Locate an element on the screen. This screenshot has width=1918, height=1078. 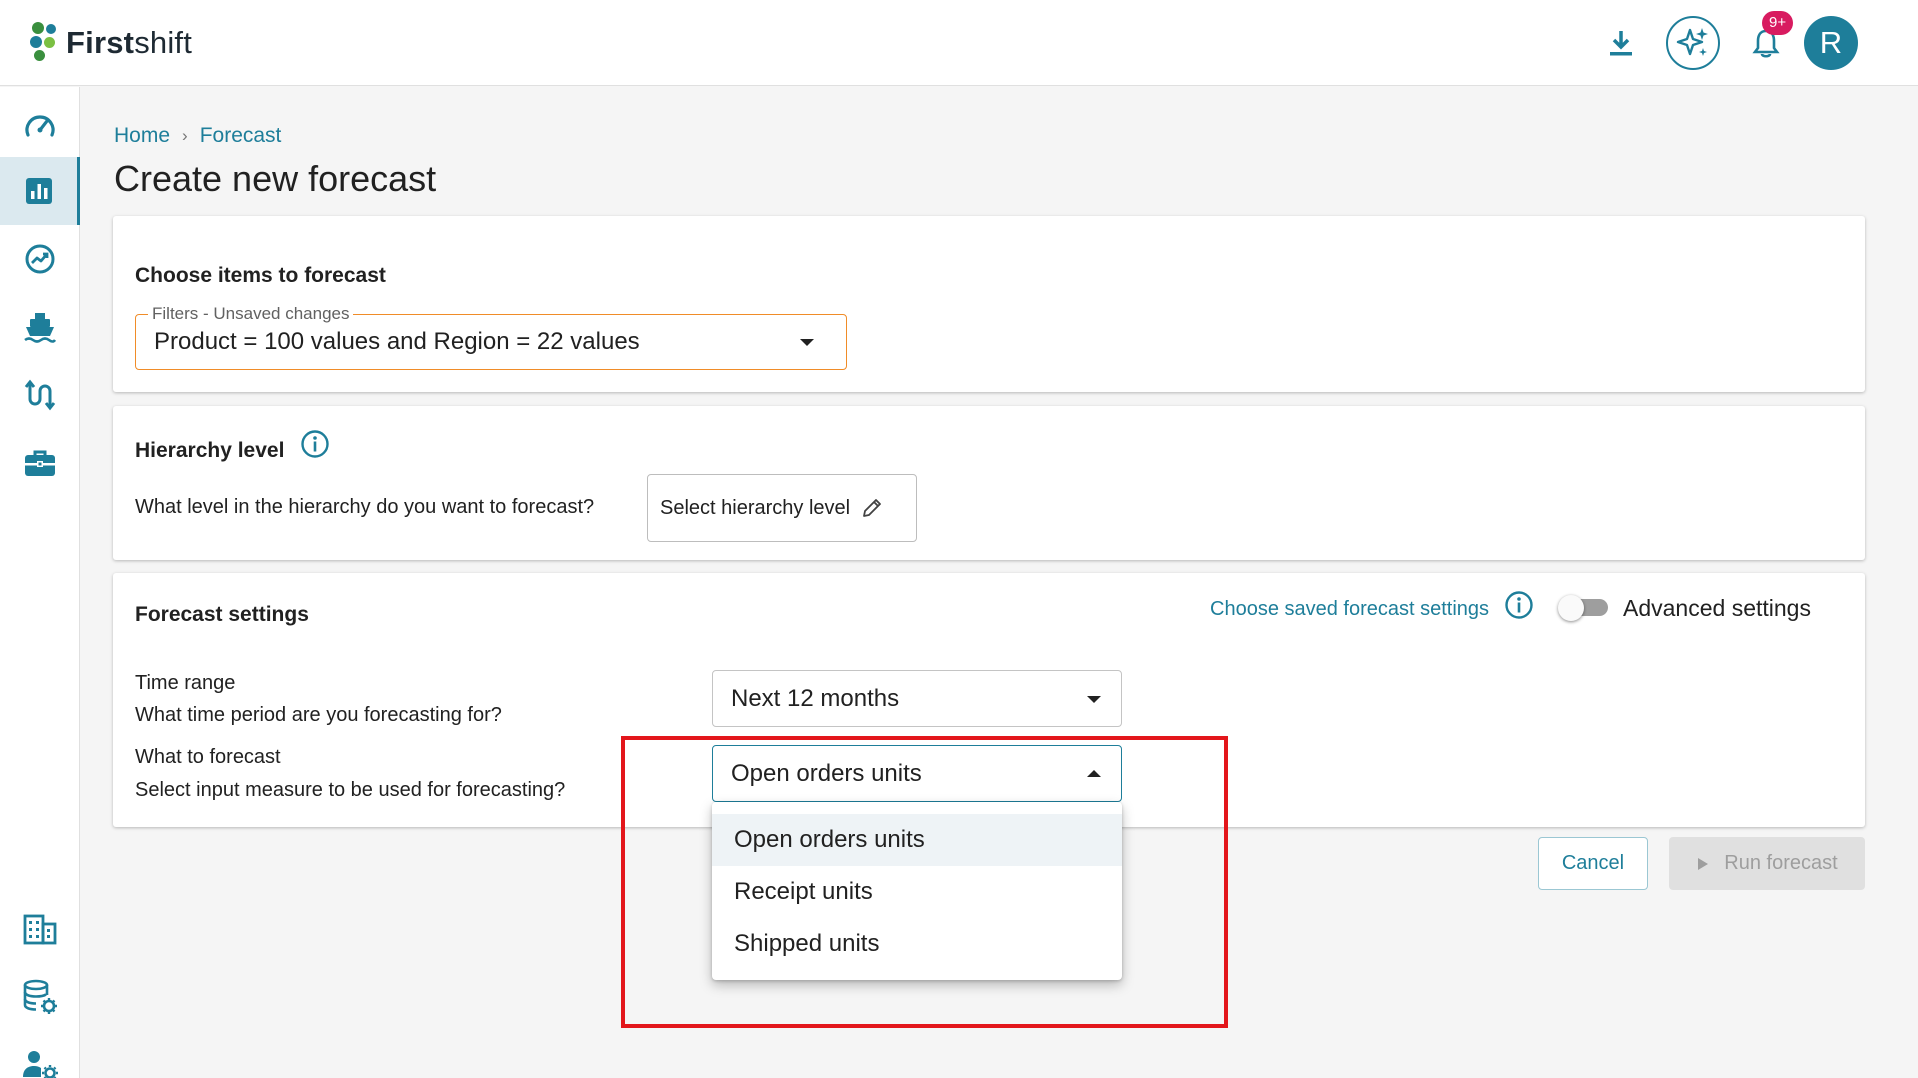
sidebar-item-forecast is located at coordinates (40, 191).